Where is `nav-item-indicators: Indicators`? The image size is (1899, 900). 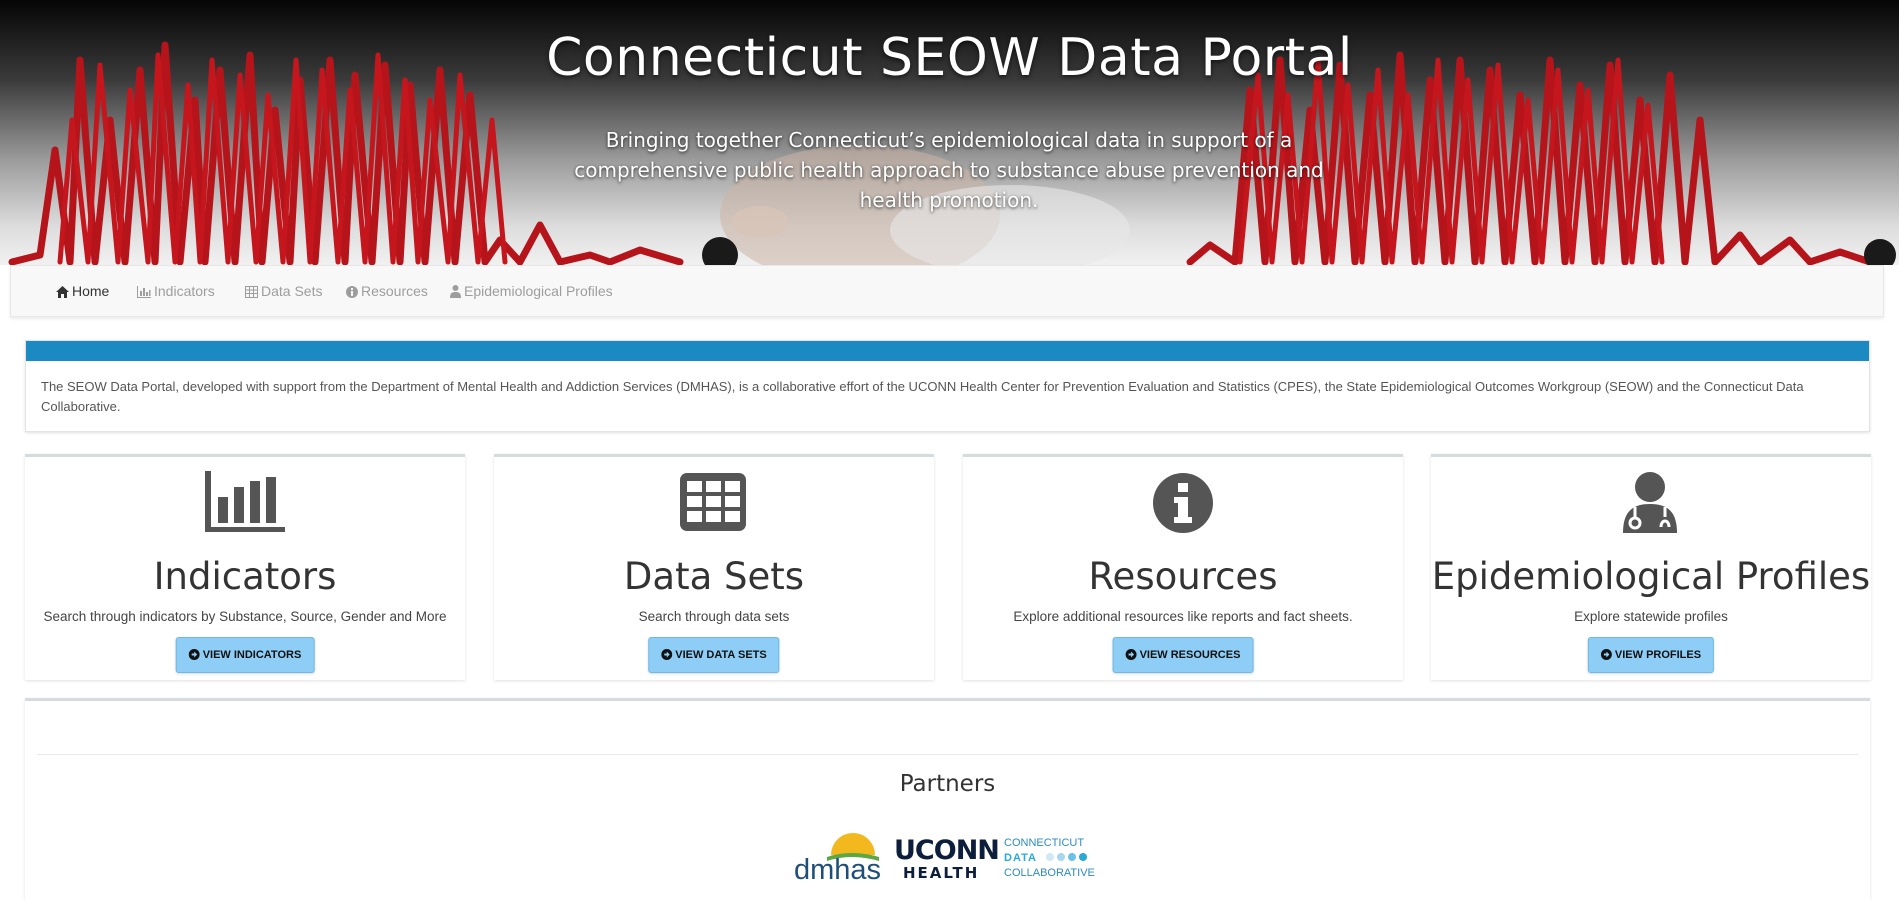
nav-item-indicators: Indicators is located at coordinates (176, 291).